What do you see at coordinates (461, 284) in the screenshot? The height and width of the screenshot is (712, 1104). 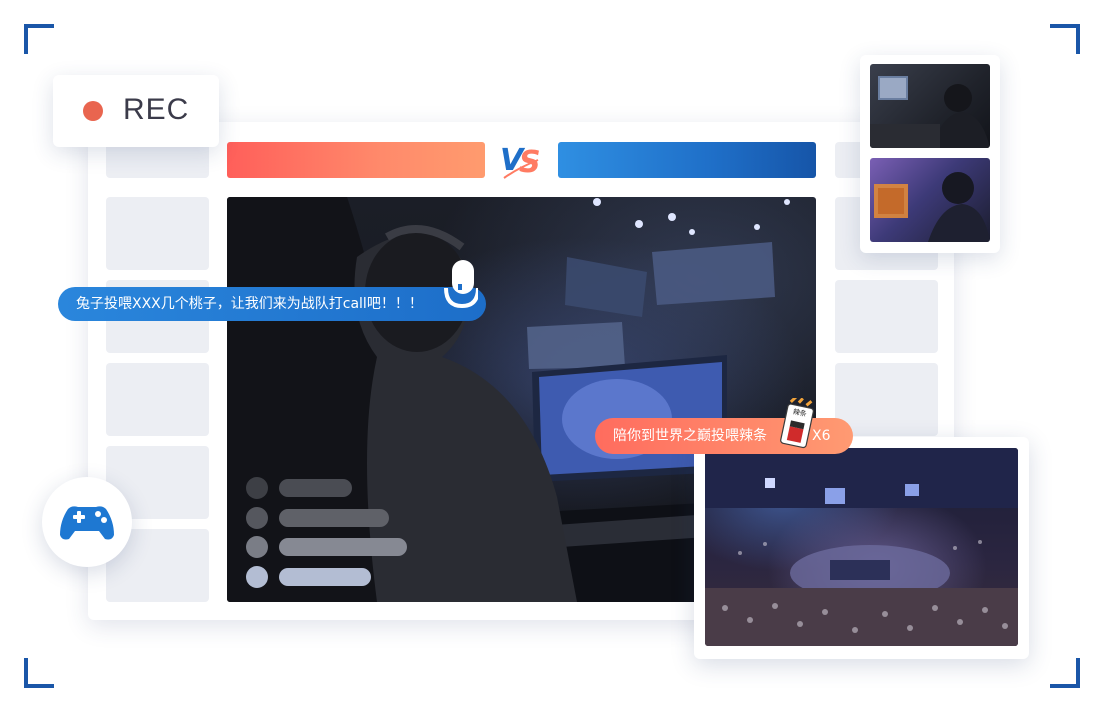 I see `microphone-icon` at bounding box center [461, 284].